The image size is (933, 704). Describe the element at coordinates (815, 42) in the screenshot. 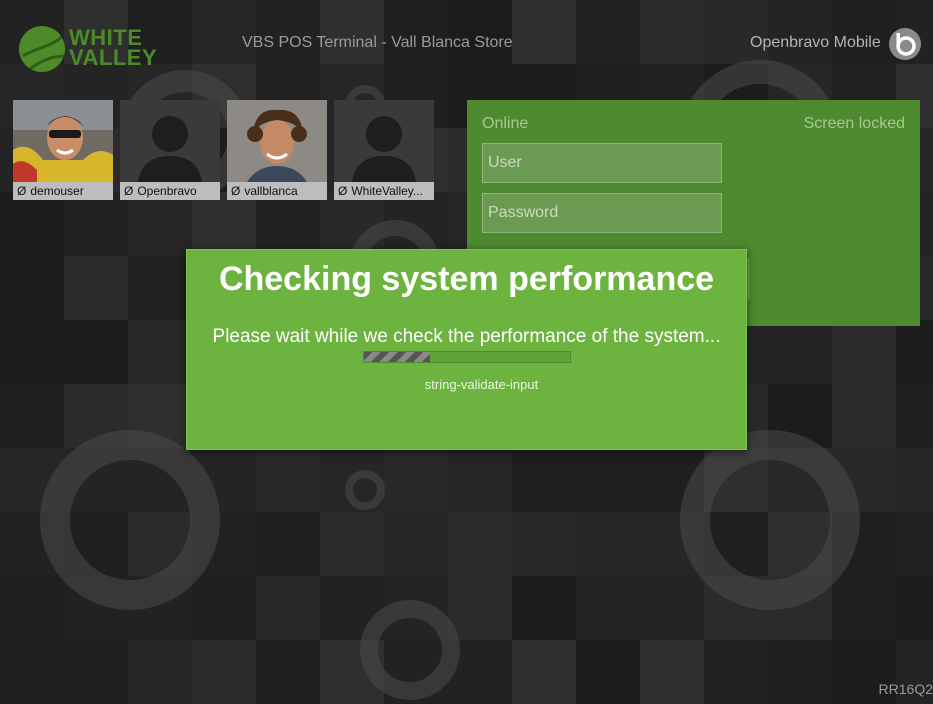

I see `app-name: Openbravo Mobile` at that location.